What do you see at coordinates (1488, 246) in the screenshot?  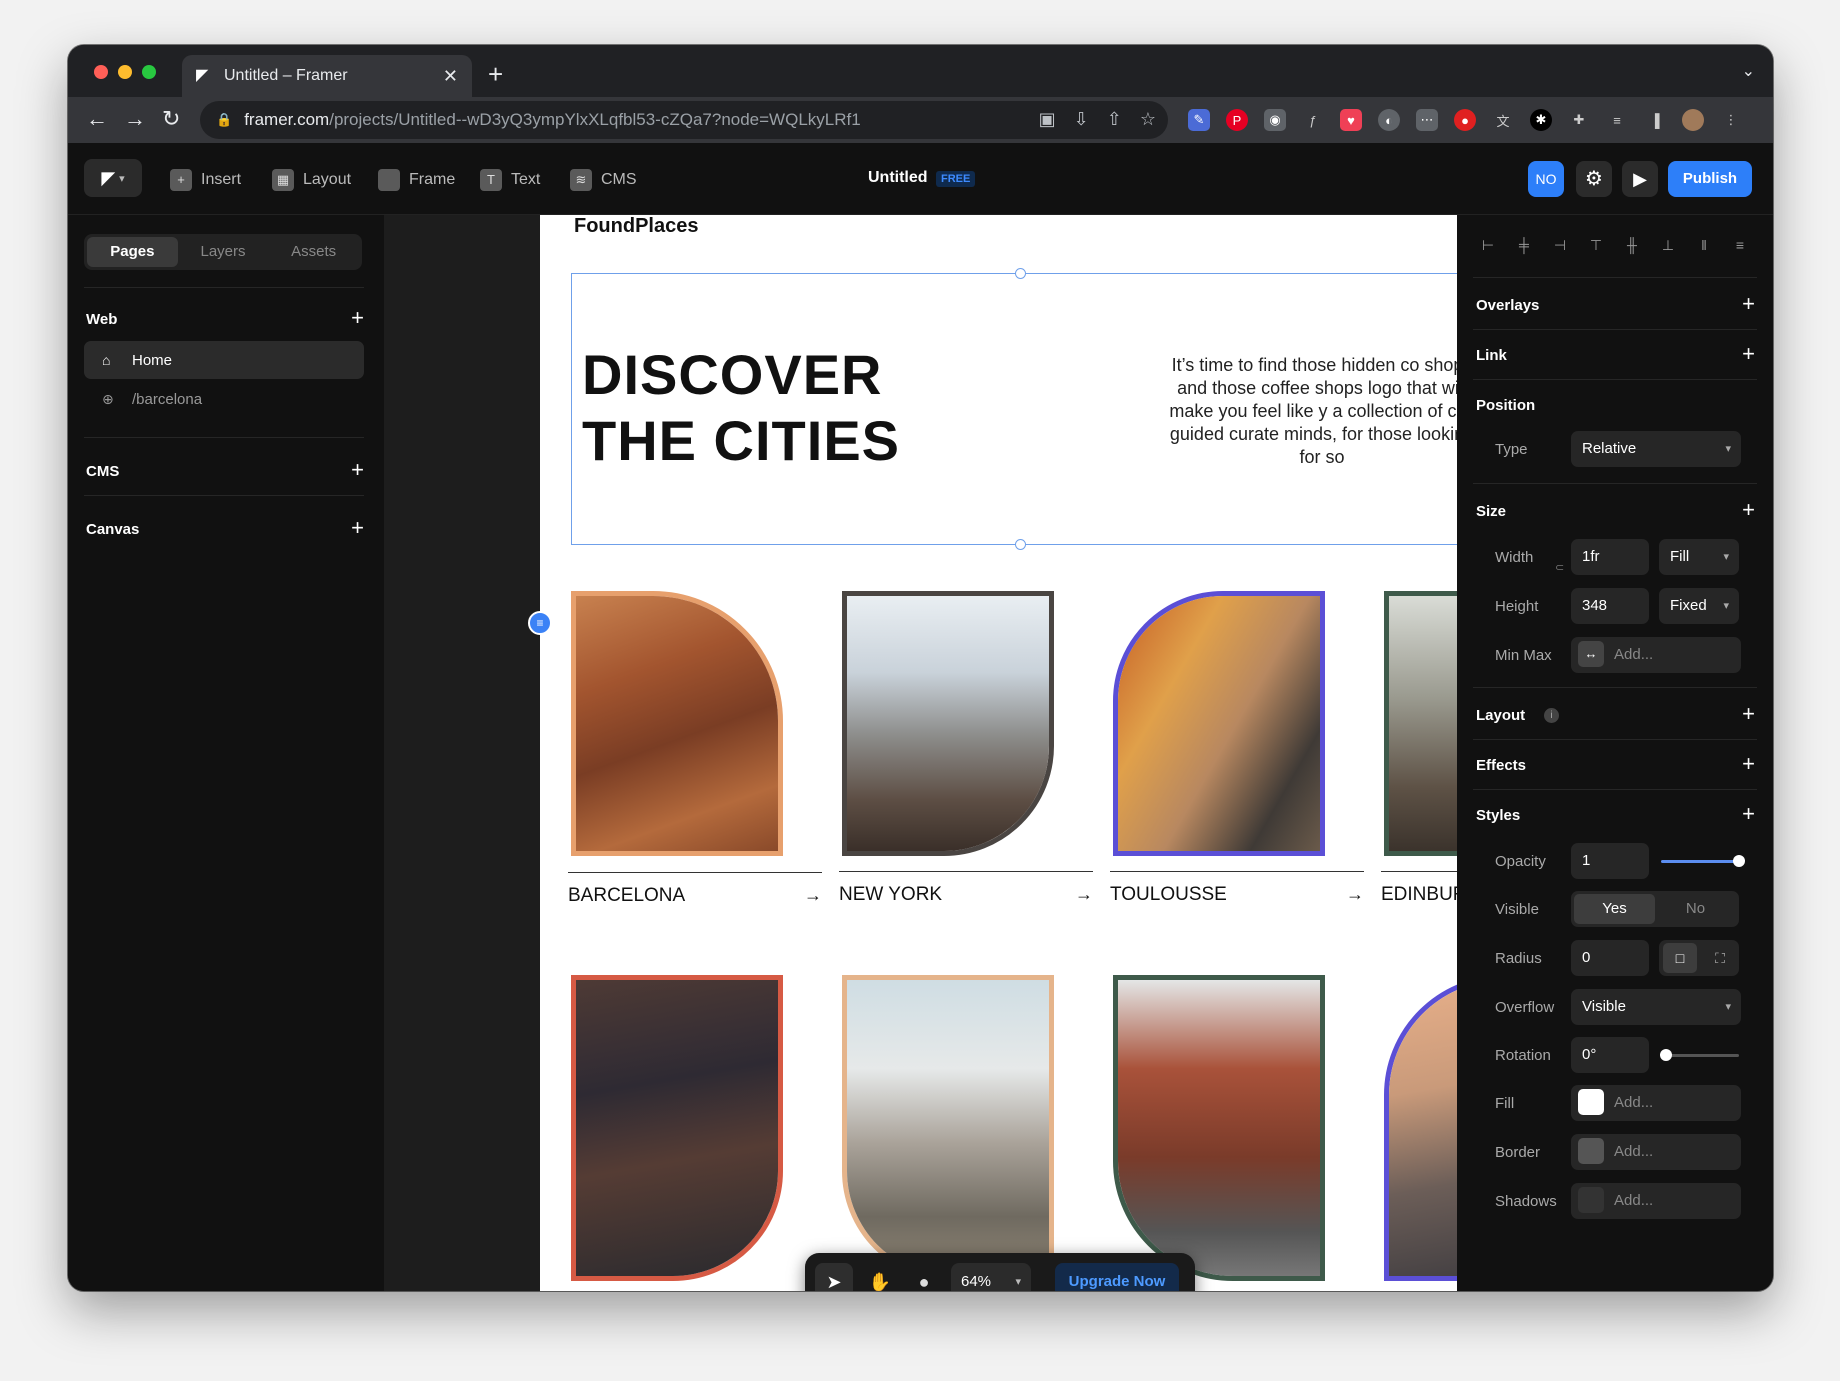 I see `align-left-icon: ⊢` at bounding box center [1488, 246].